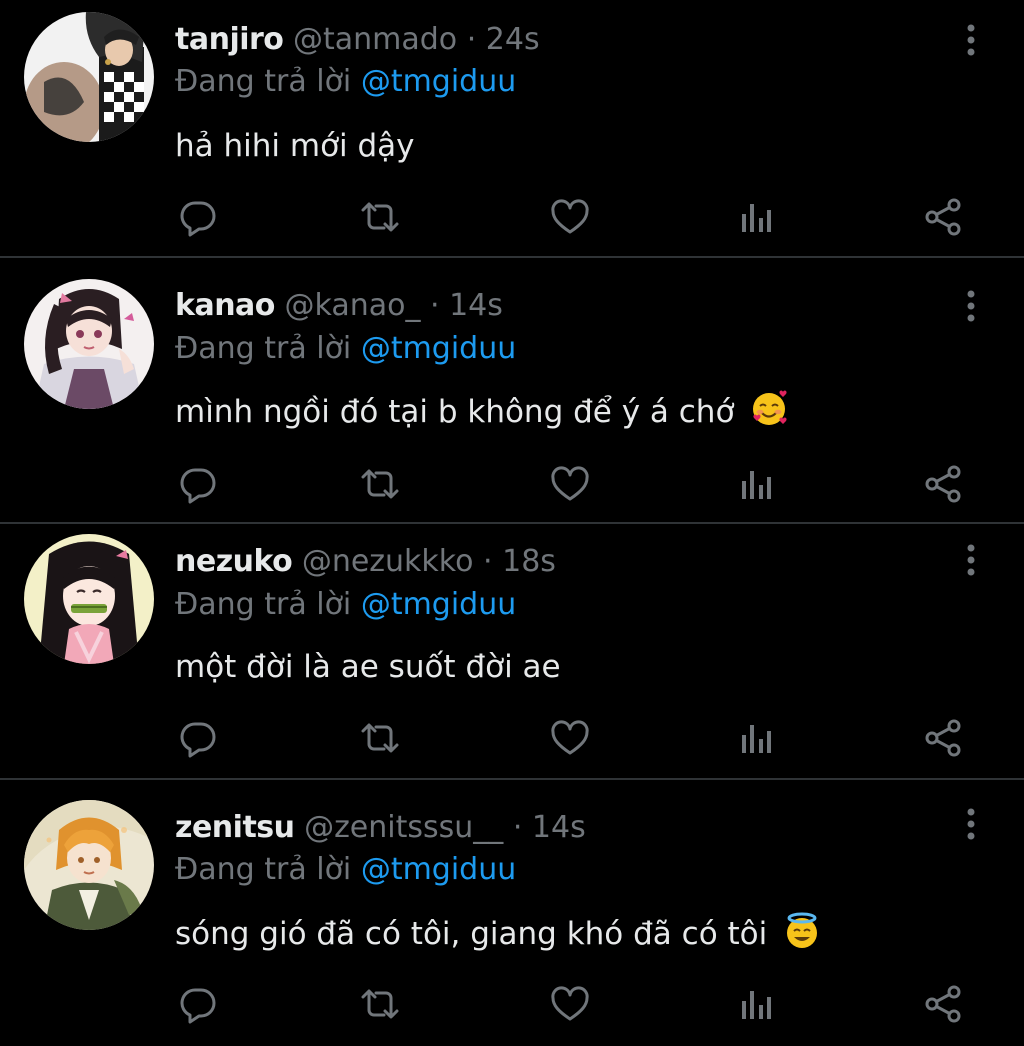 The width and height of the screenshot is (1024, 1046). Describe the element at coordinates (769, 409) in the screenshot. I see `smiling-face-with-hearts-icon` at that location.